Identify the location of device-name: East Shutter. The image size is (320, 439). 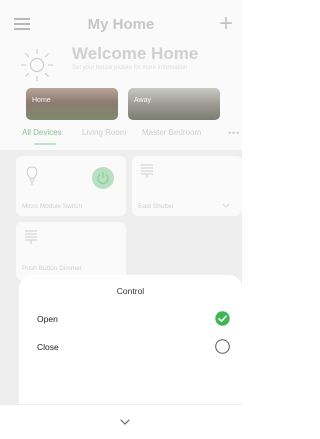
(156, 206).